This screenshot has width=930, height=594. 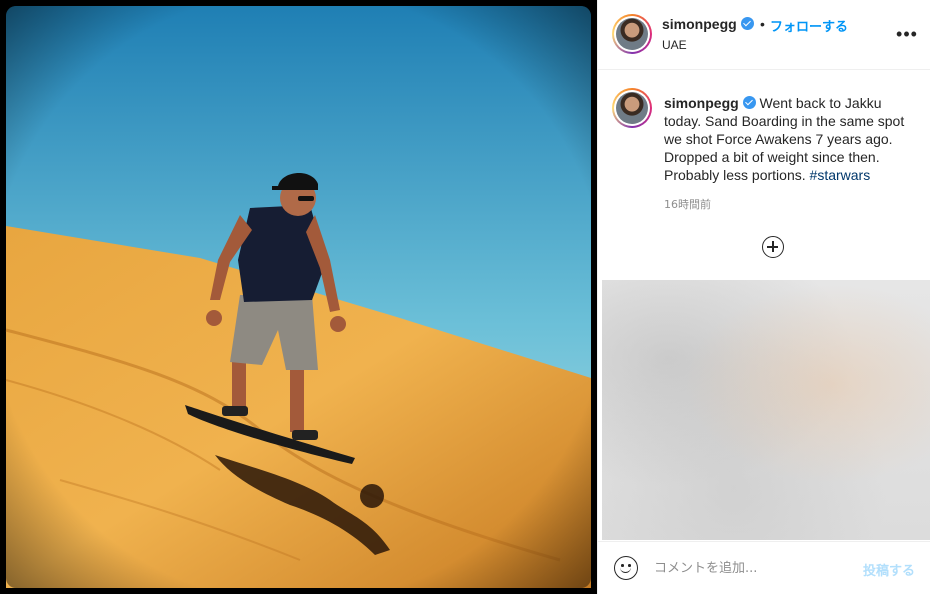 I want to click on post-comment-button: 投稿する, so click(x=889, y=569).